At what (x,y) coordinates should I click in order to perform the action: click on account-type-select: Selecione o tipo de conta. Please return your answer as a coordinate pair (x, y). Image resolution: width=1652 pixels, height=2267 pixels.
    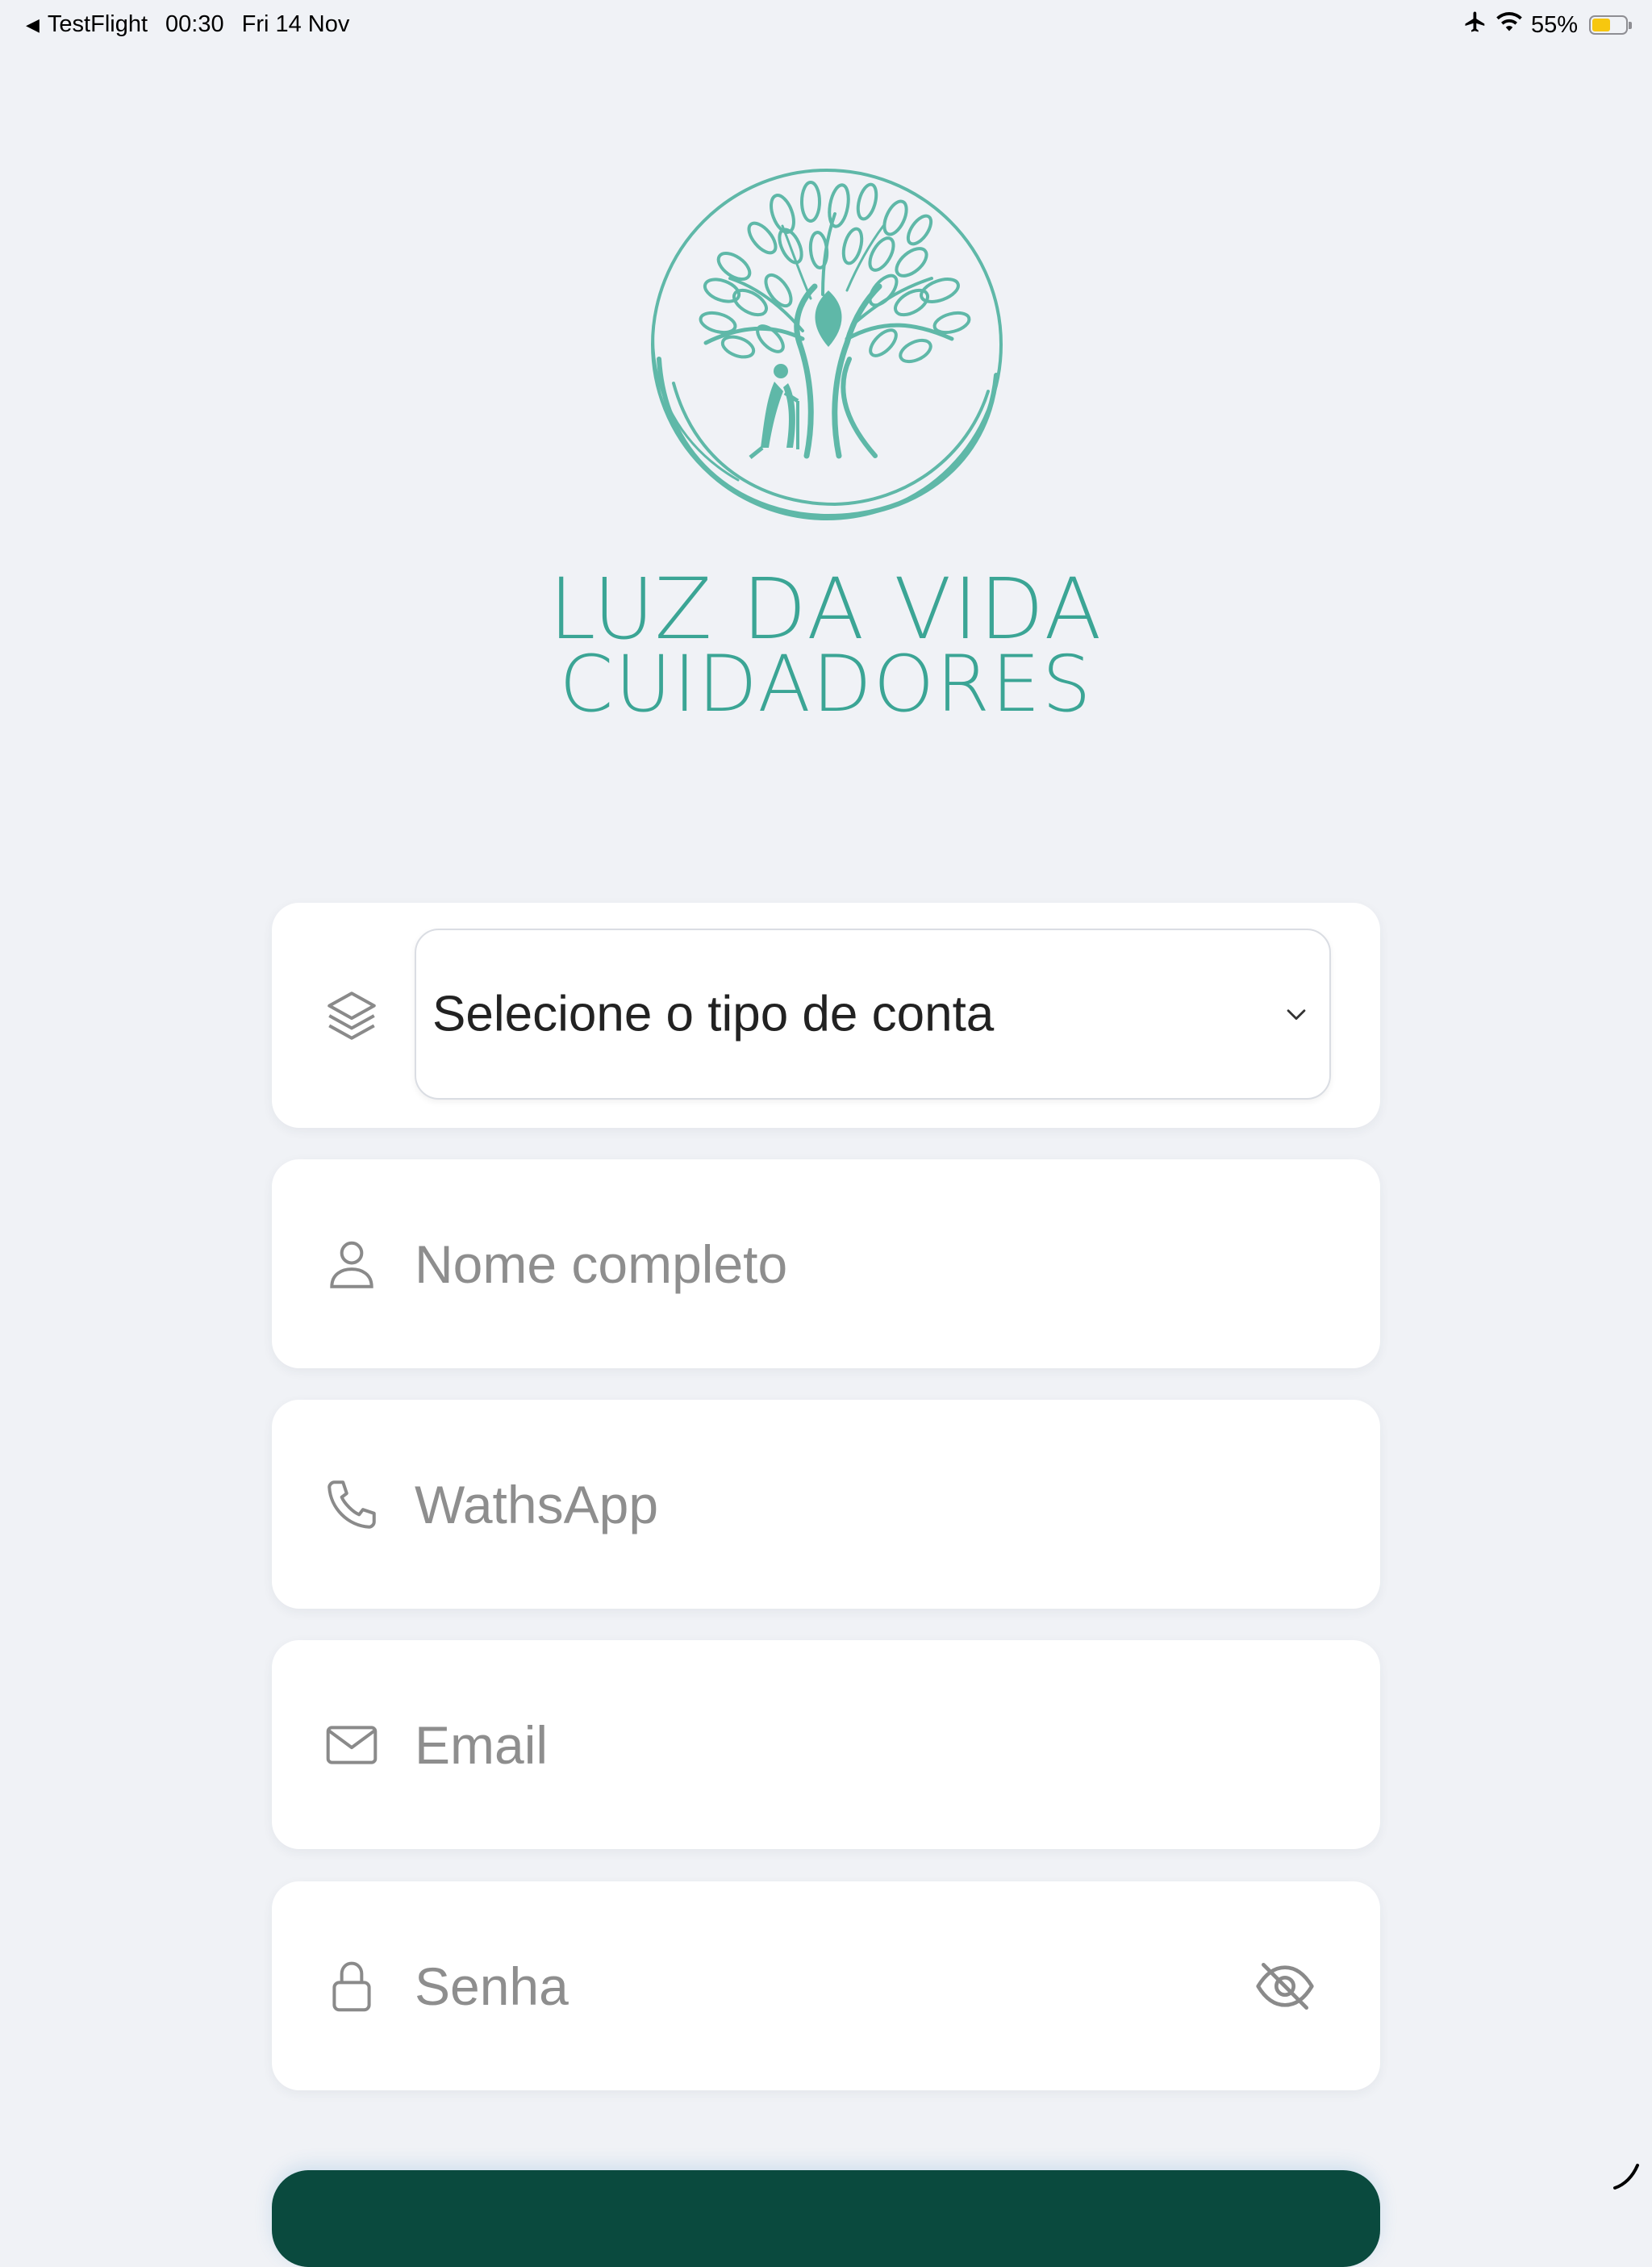
    Looking at the image, I should click on (873, 1014).